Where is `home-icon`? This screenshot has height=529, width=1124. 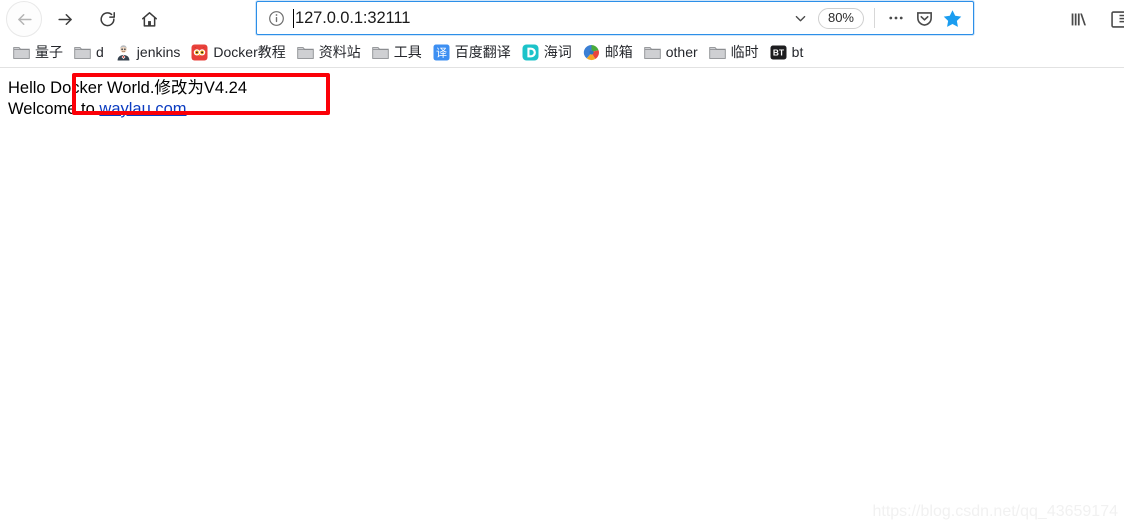
home-icon is located at coordinates (149, 19).